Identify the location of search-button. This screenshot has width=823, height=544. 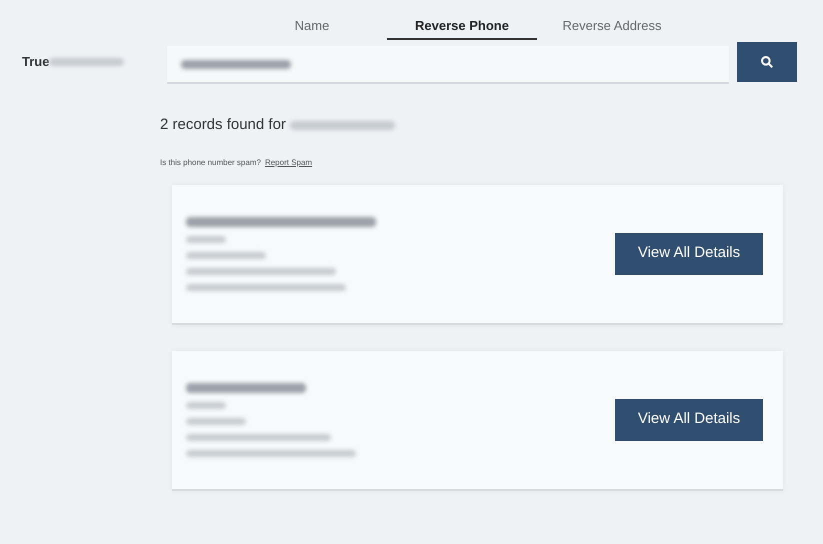
(767, 62).